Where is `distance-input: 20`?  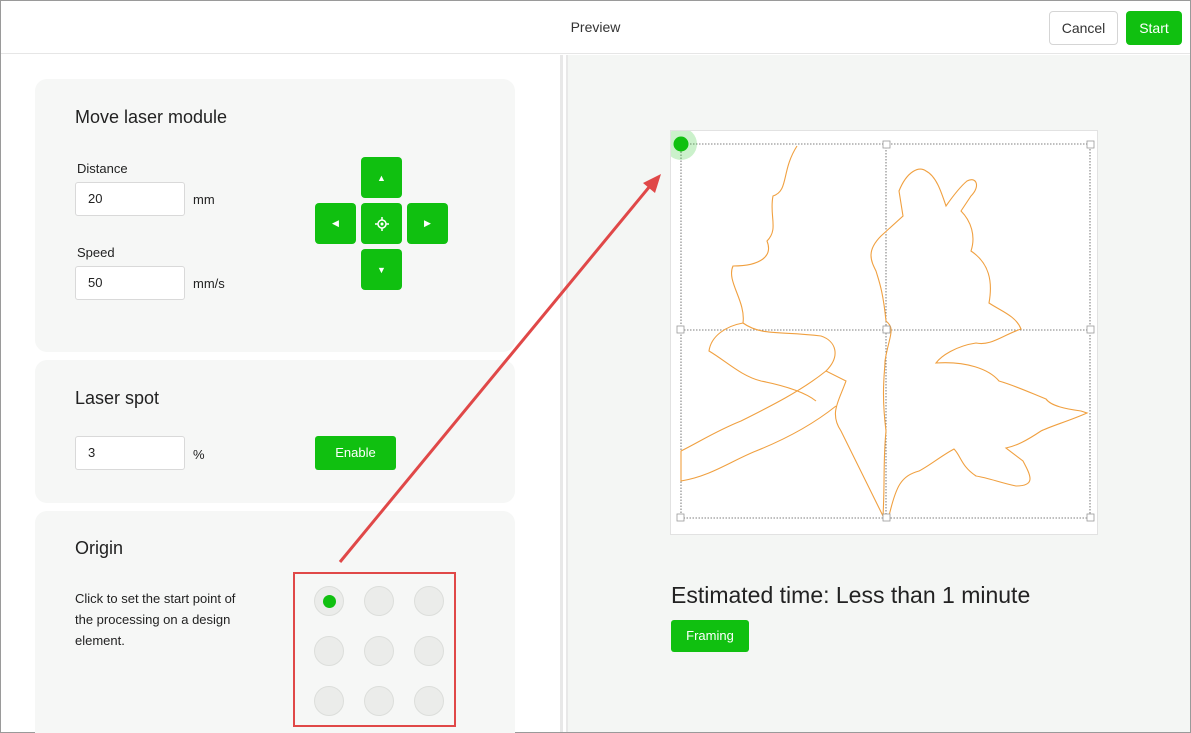
distance-input: 20 is located at coordinates (130, 199).